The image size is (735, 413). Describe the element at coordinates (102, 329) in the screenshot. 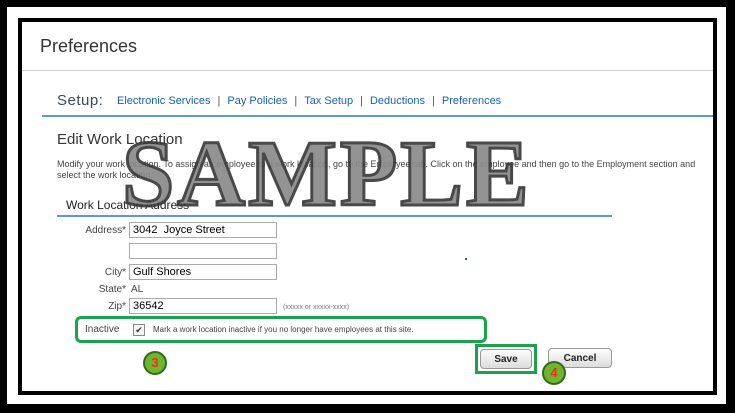

I see `inactive-label: Inactive` at that location.